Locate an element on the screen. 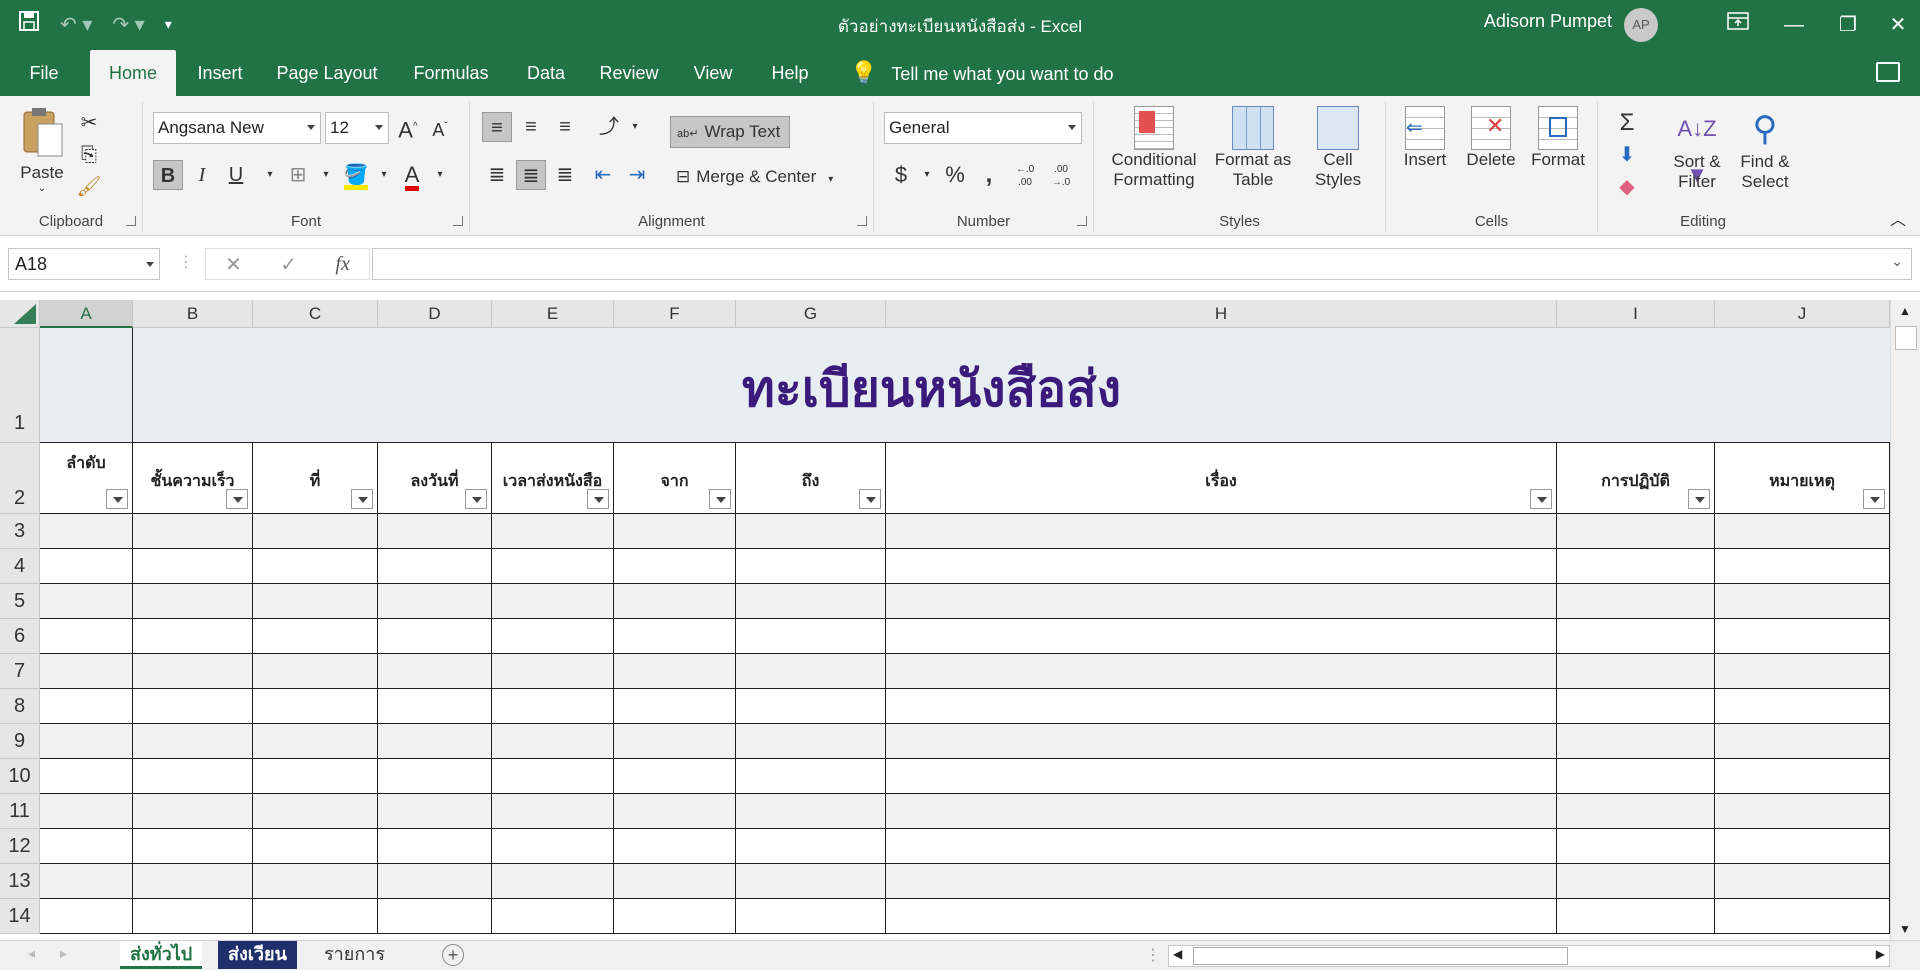  shrink-font-icon: Aˇ is located at coordinates (440, 127).